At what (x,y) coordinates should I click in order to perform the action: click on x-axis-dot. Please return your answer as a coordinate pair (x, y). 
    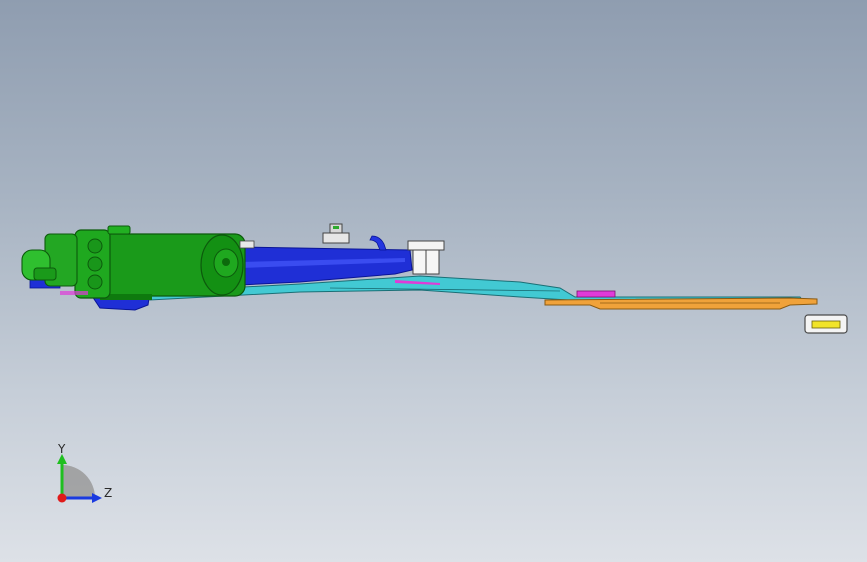
    Looking at the image, I should click on (62, 498).